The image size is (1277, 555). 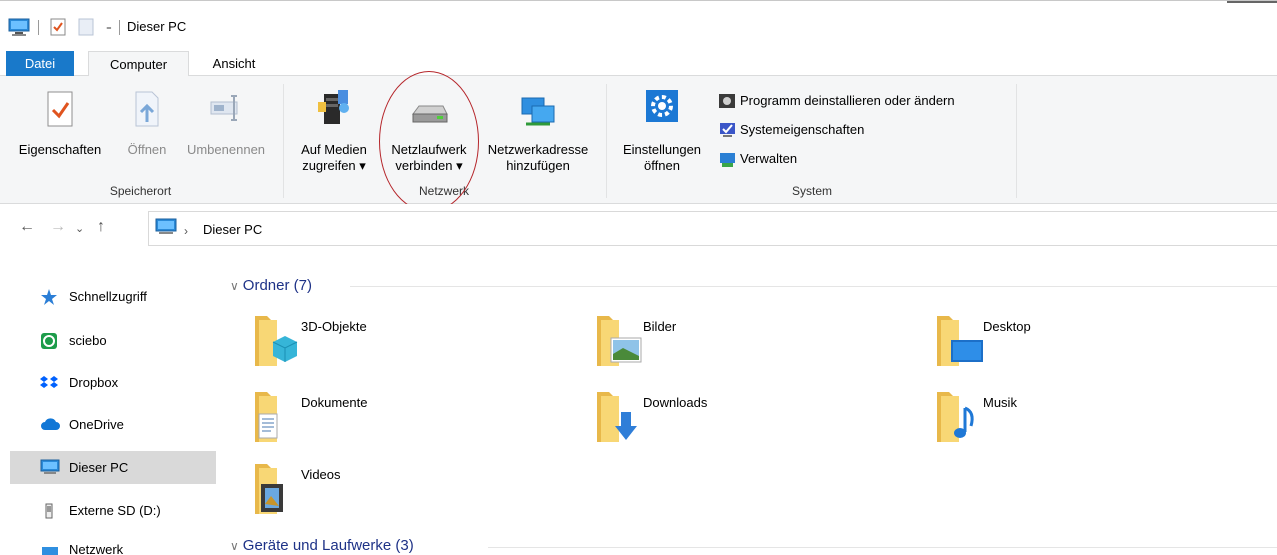 I want to click on sidebar-item-schnellzugriff: Schnellzugriff, so click(x=113, y=296).